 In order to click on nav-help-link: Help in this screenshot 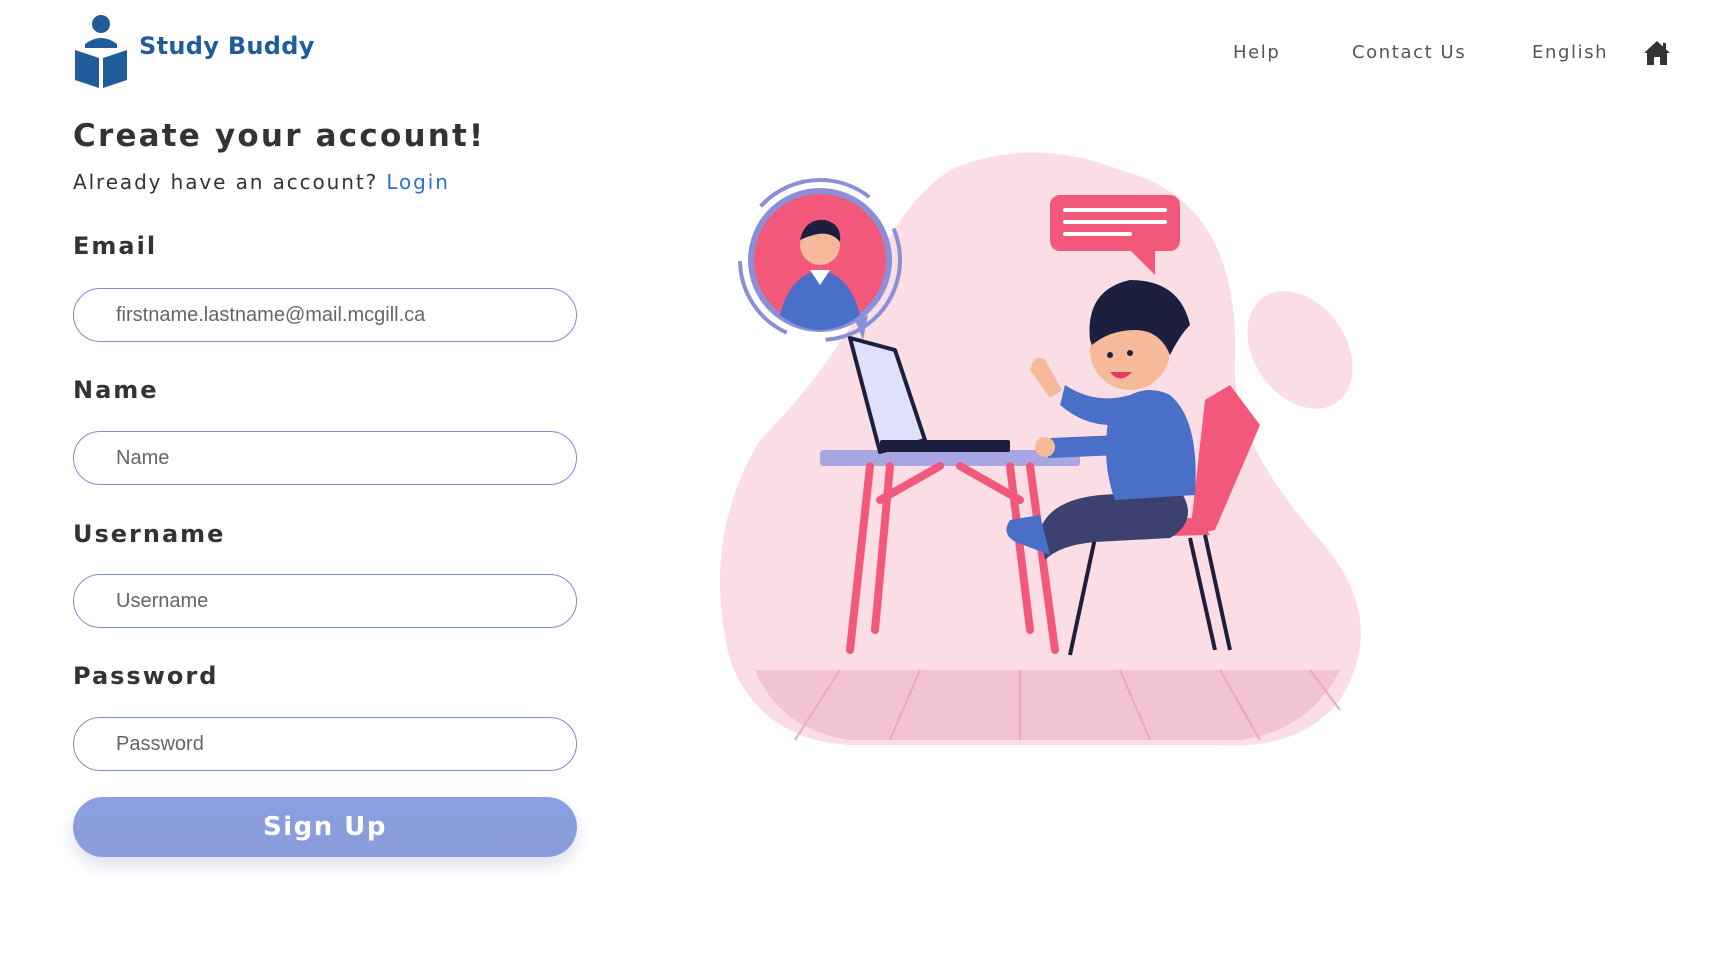, I will do `click(1256, 52)`.